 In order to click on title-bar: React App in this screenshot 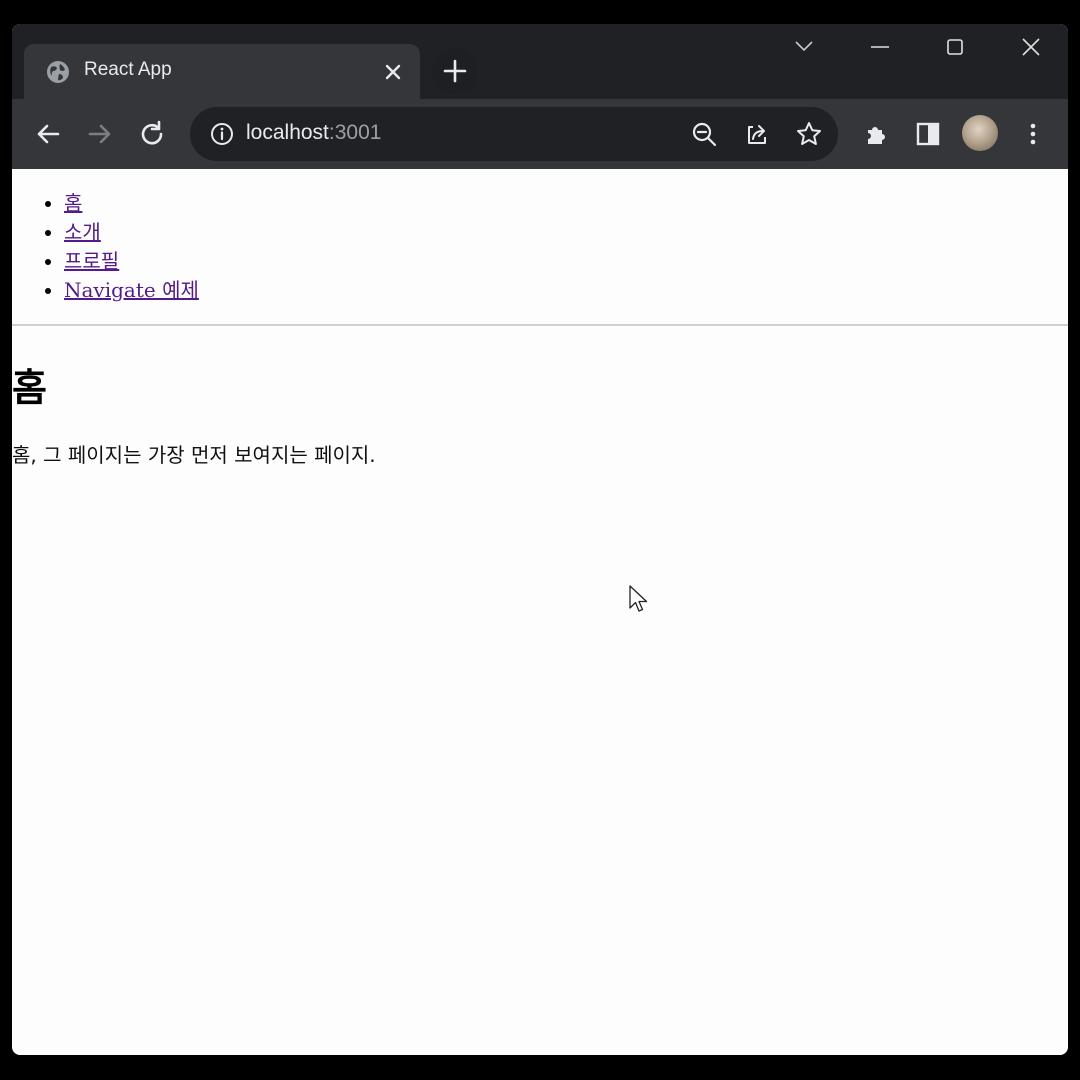, I will do `click(540, 61)`.